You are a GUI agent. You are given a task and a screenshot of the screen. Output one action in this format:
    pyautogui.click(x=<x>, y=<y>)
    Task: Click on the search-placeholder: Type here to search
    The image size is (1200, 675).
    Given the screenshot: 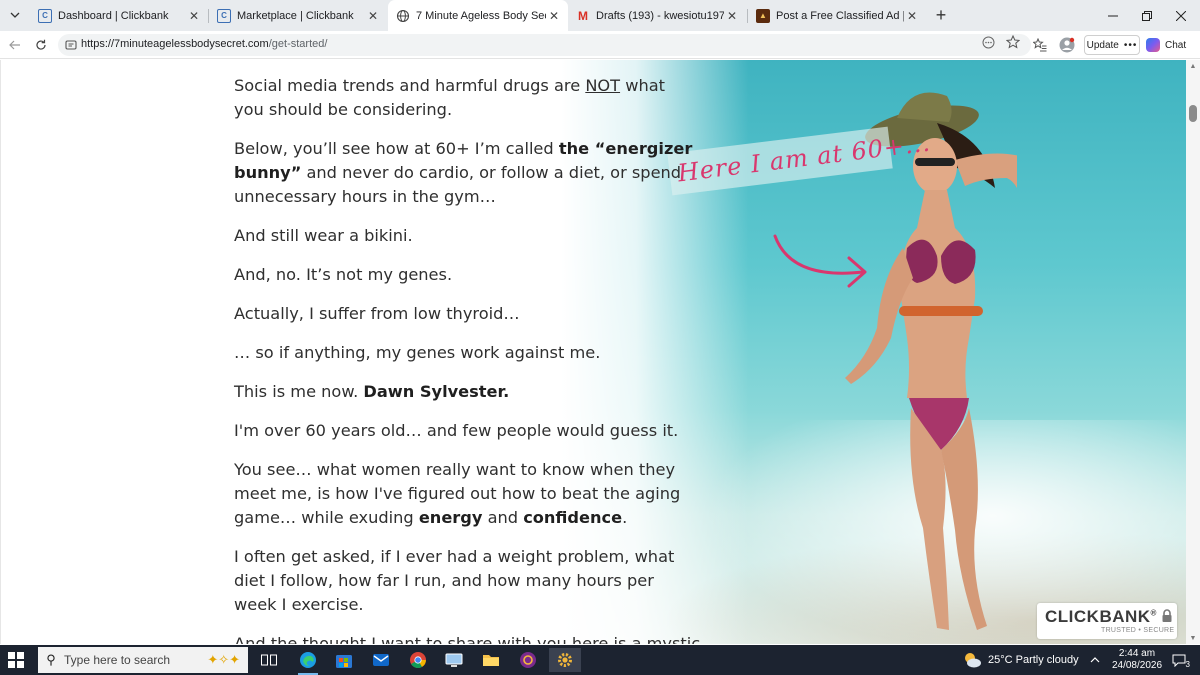 What is the action you would take?
    pyautogui.click(x=117, y=660)
    